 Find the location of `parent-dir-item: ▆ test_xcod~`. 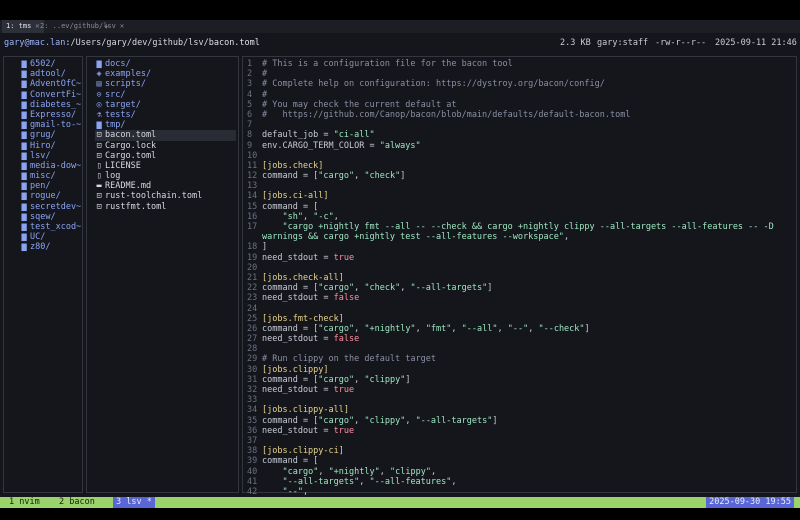

parent-dir-item: ▆ test_xcod~ is located at coordinates (50, 227).